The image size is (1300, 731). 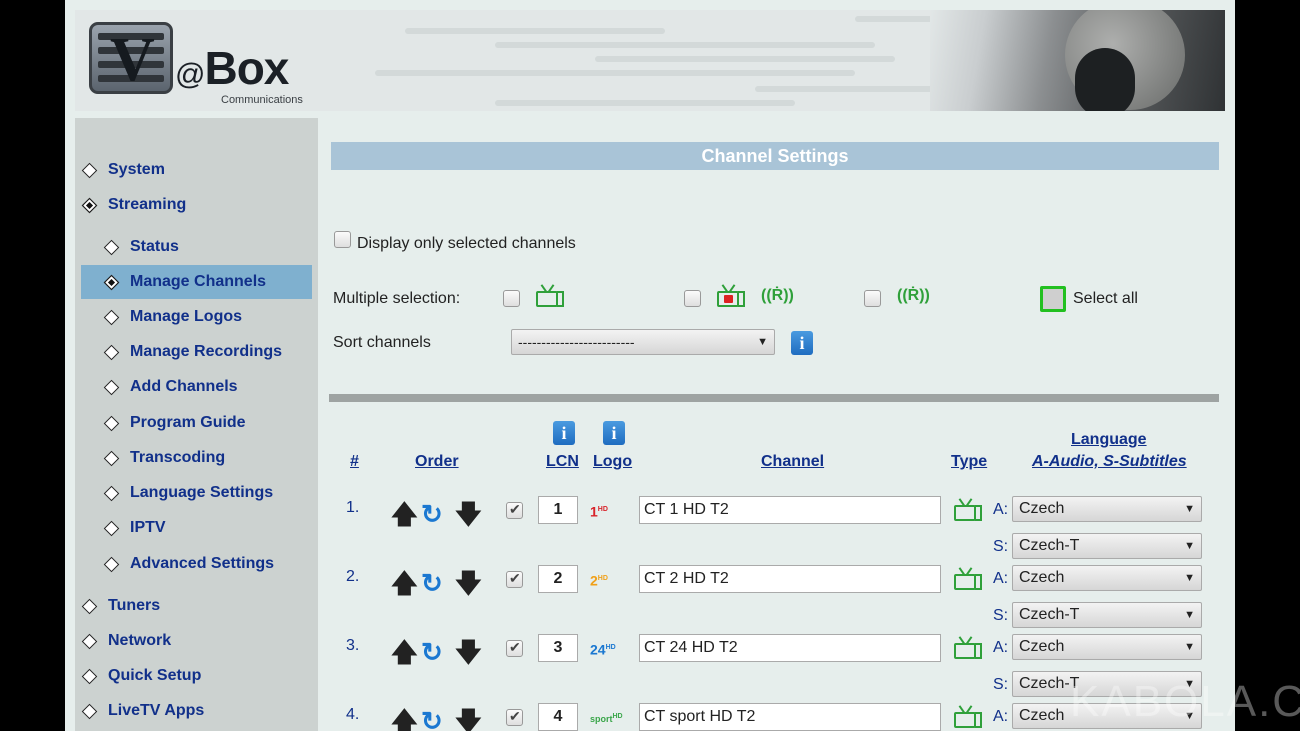 What do you see at coordinates (353, 507) in the screenshot?
I see `row-number: 1.` at bounding box center [353, 507].